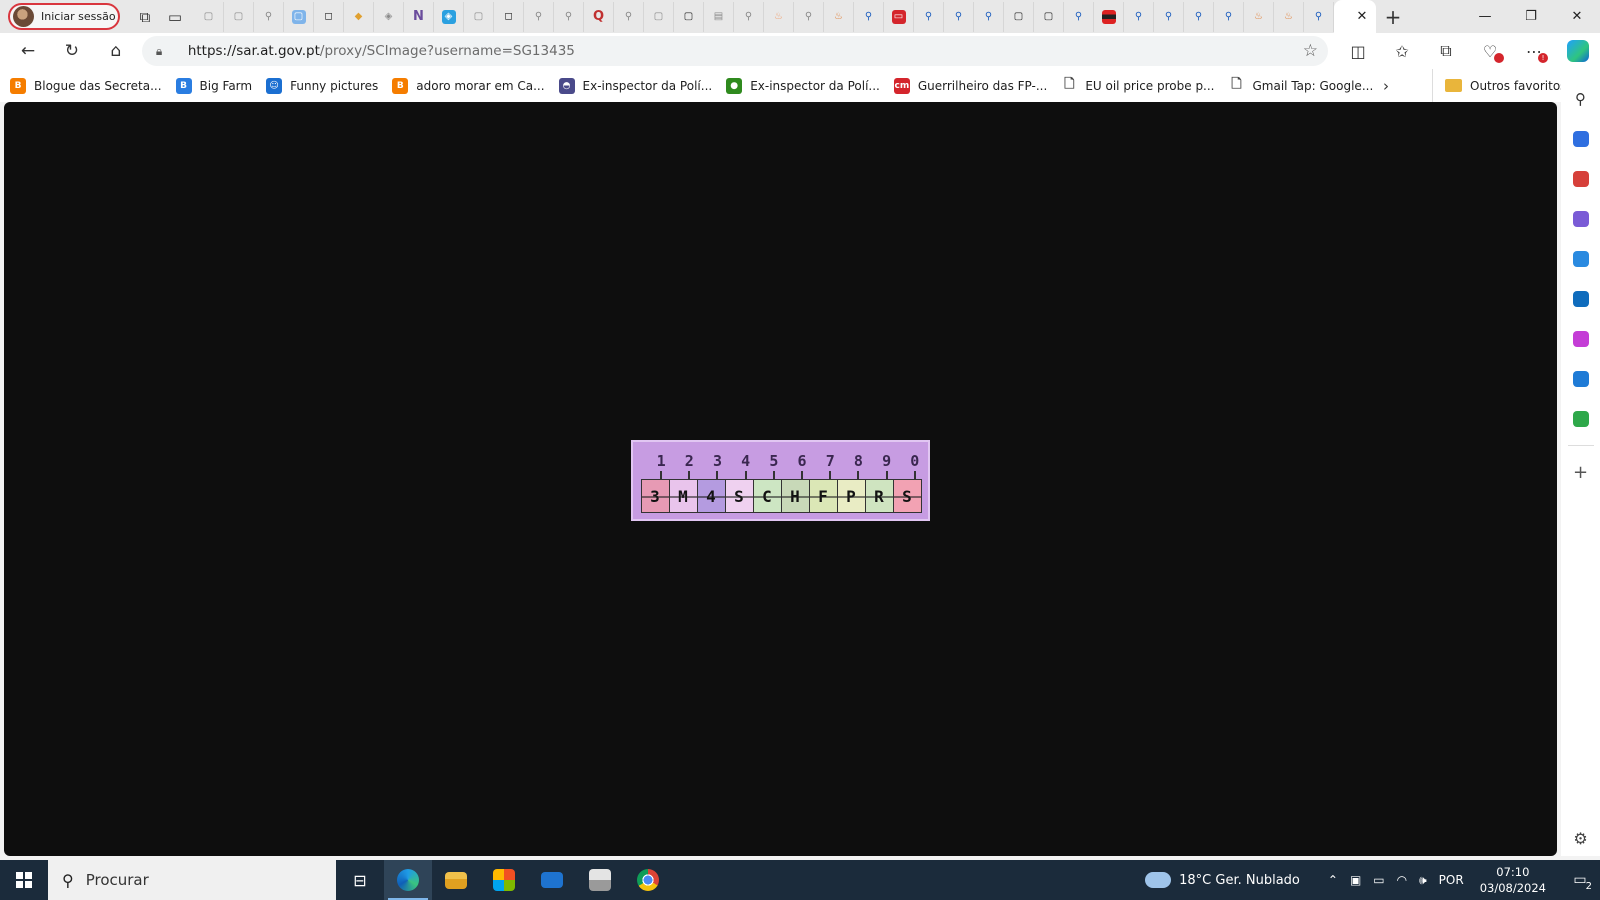  I want to click on chrome-icon, so click(648, 880).